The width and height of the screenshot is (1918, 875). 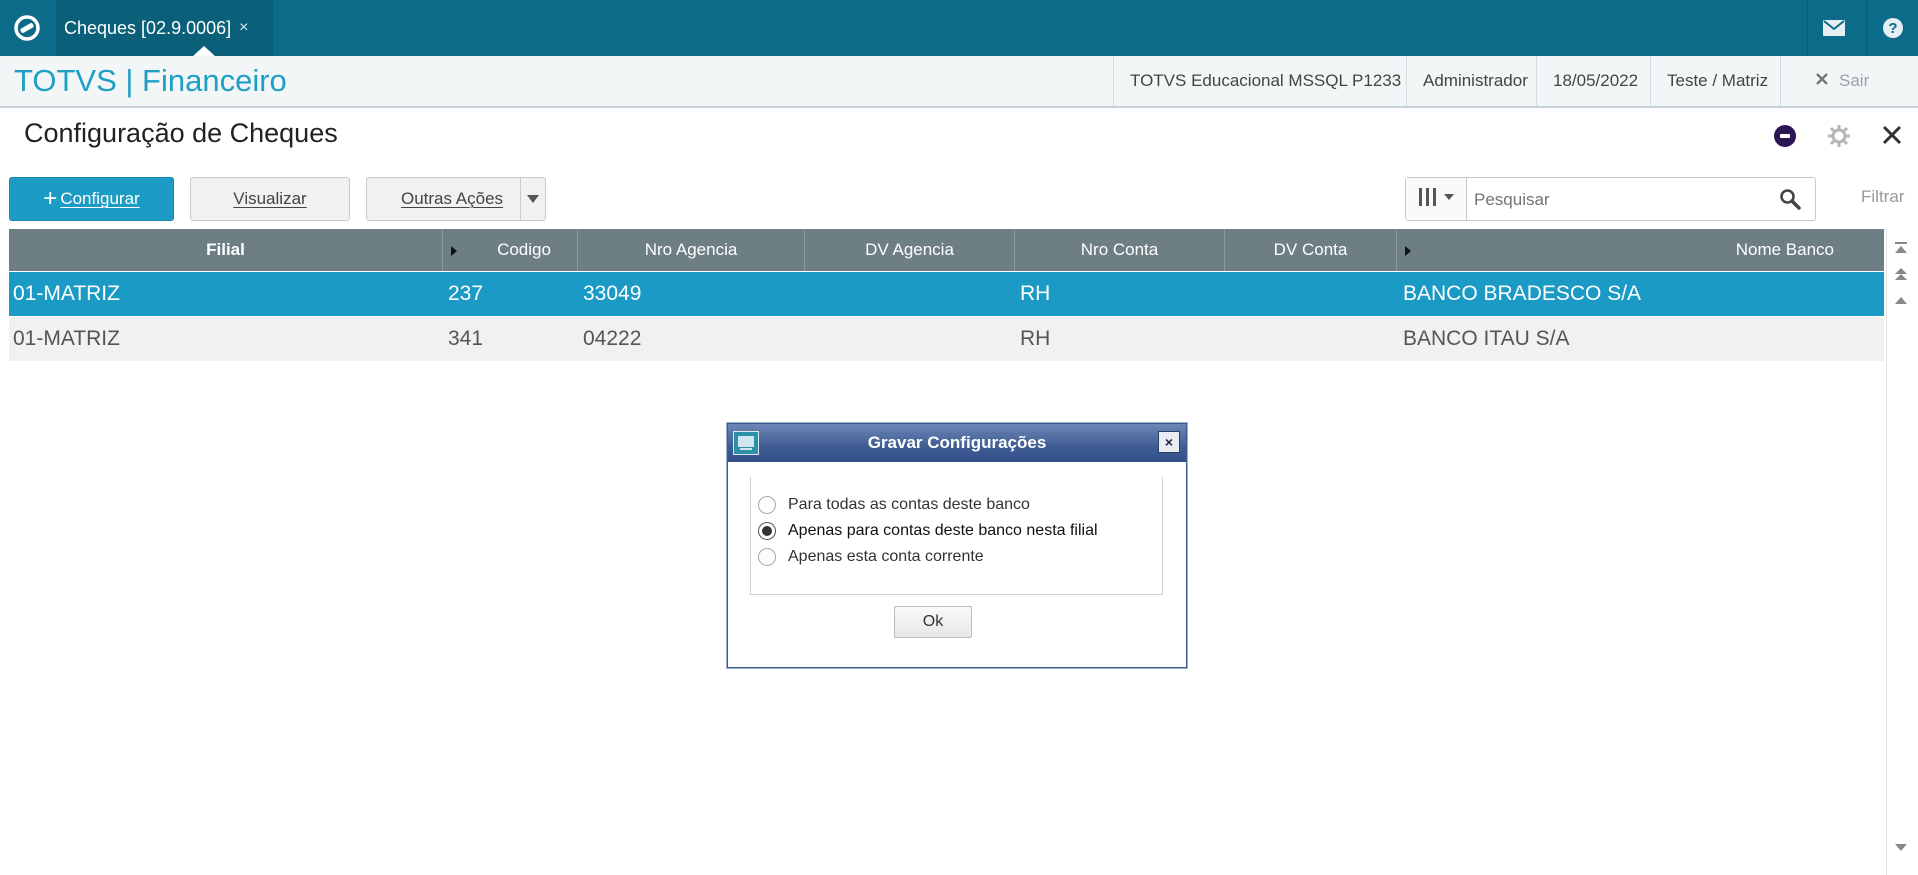 I want to click on chevron-down-icon, so click(x=532, y=199).